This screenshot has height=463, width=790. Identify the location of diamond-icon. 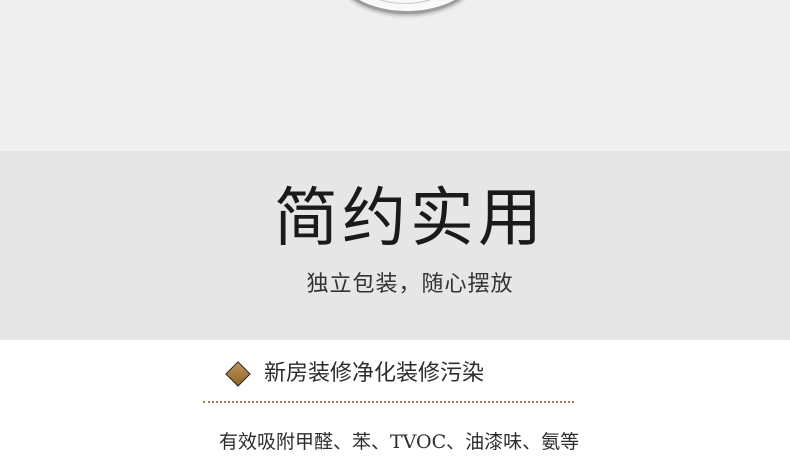
(238, 374).